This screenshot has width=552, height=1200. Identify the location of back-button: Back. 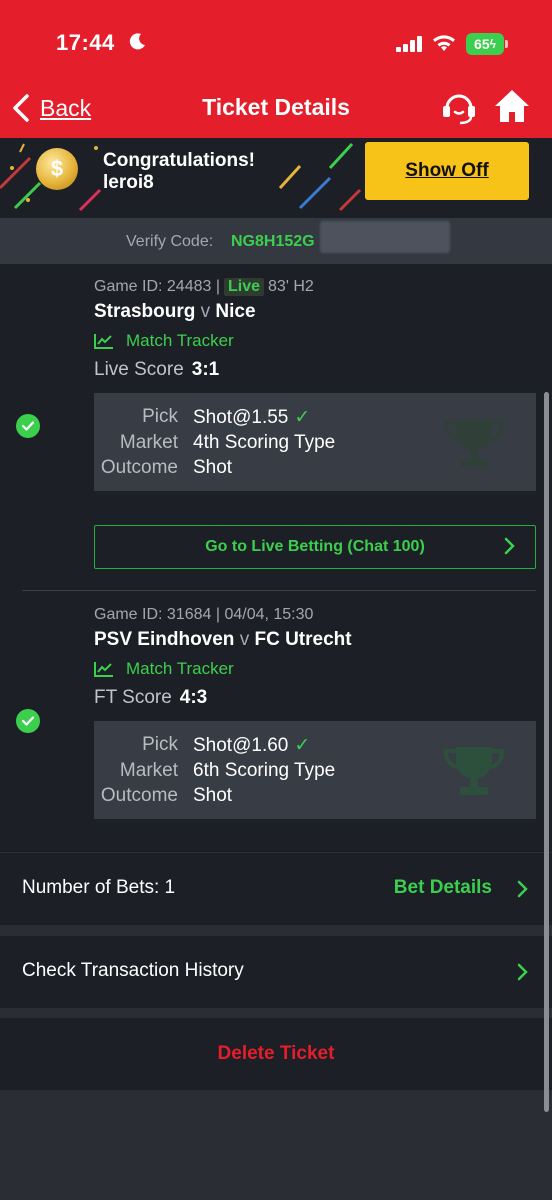
(51, 108).